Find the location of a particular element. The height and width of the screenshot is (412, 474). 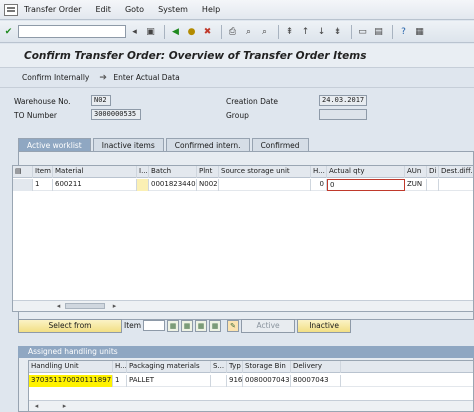

menu-transfer-order: Transfer Order is located at coordinates (52, 9).